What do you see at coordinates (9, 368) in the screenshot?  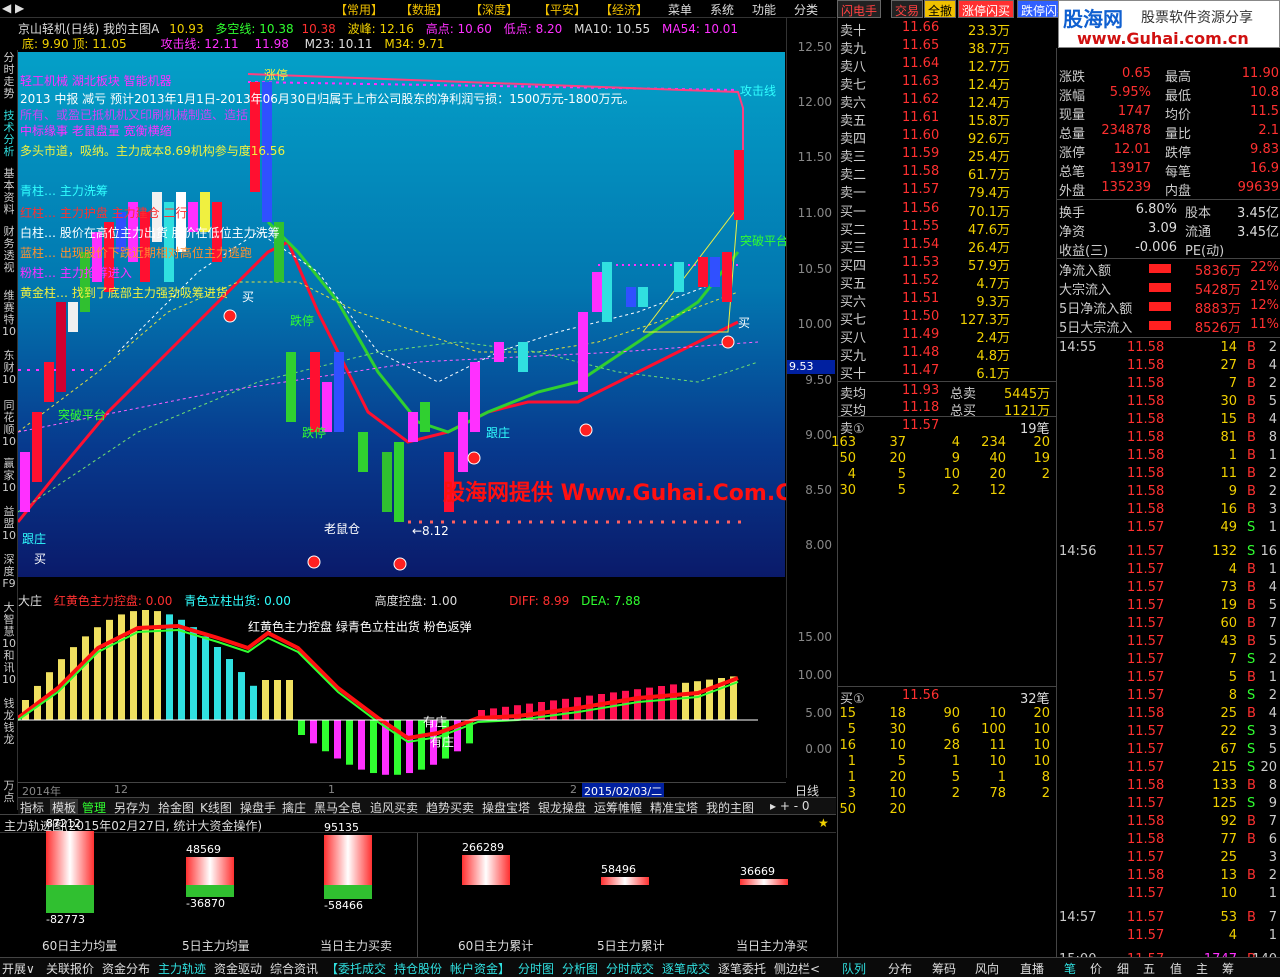 I see `nav-dongcai: 东财10` at bounding box center [9, 368].